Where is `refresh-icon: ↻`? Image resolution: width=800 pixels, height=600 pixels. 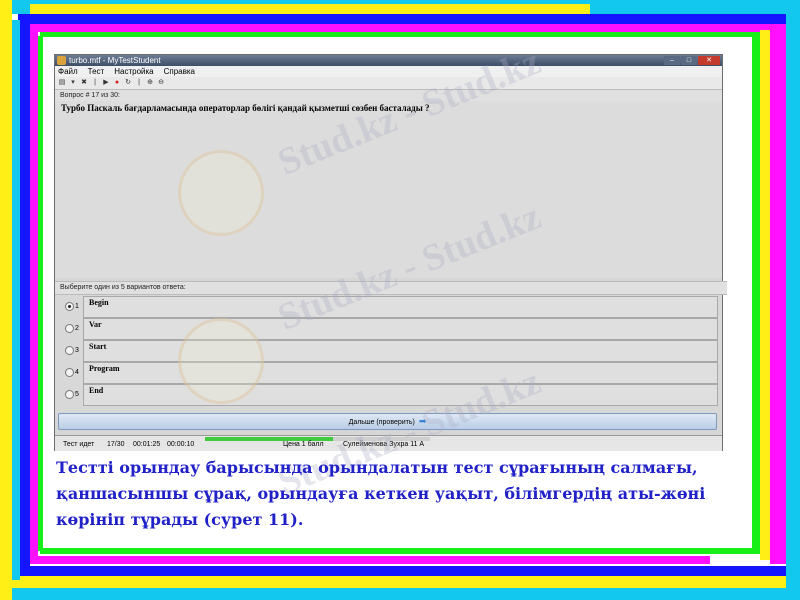 refresh-icon: ↻ is located at coordinates (128, 83).